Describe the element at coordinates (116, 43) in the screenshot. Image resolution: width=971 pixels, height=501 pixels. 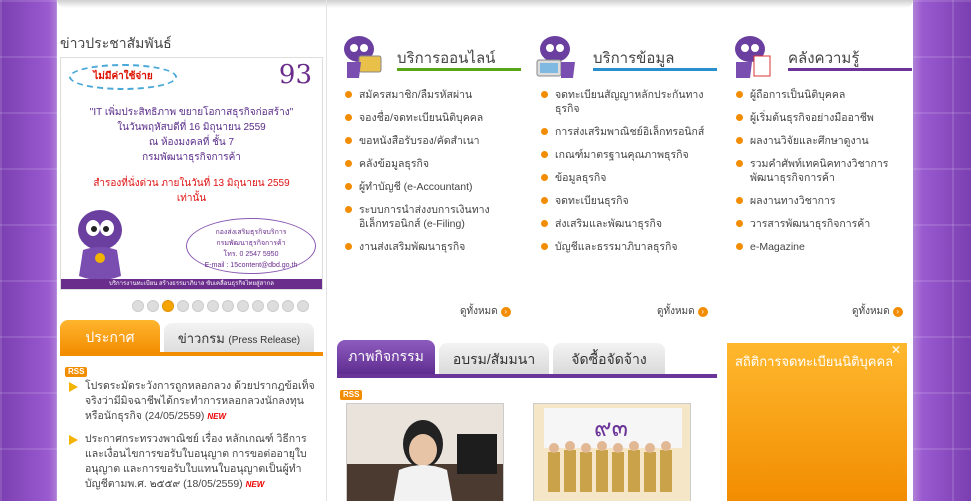
I see `news-section-title: ข่าวประชาสัมพันธ์` at that location.